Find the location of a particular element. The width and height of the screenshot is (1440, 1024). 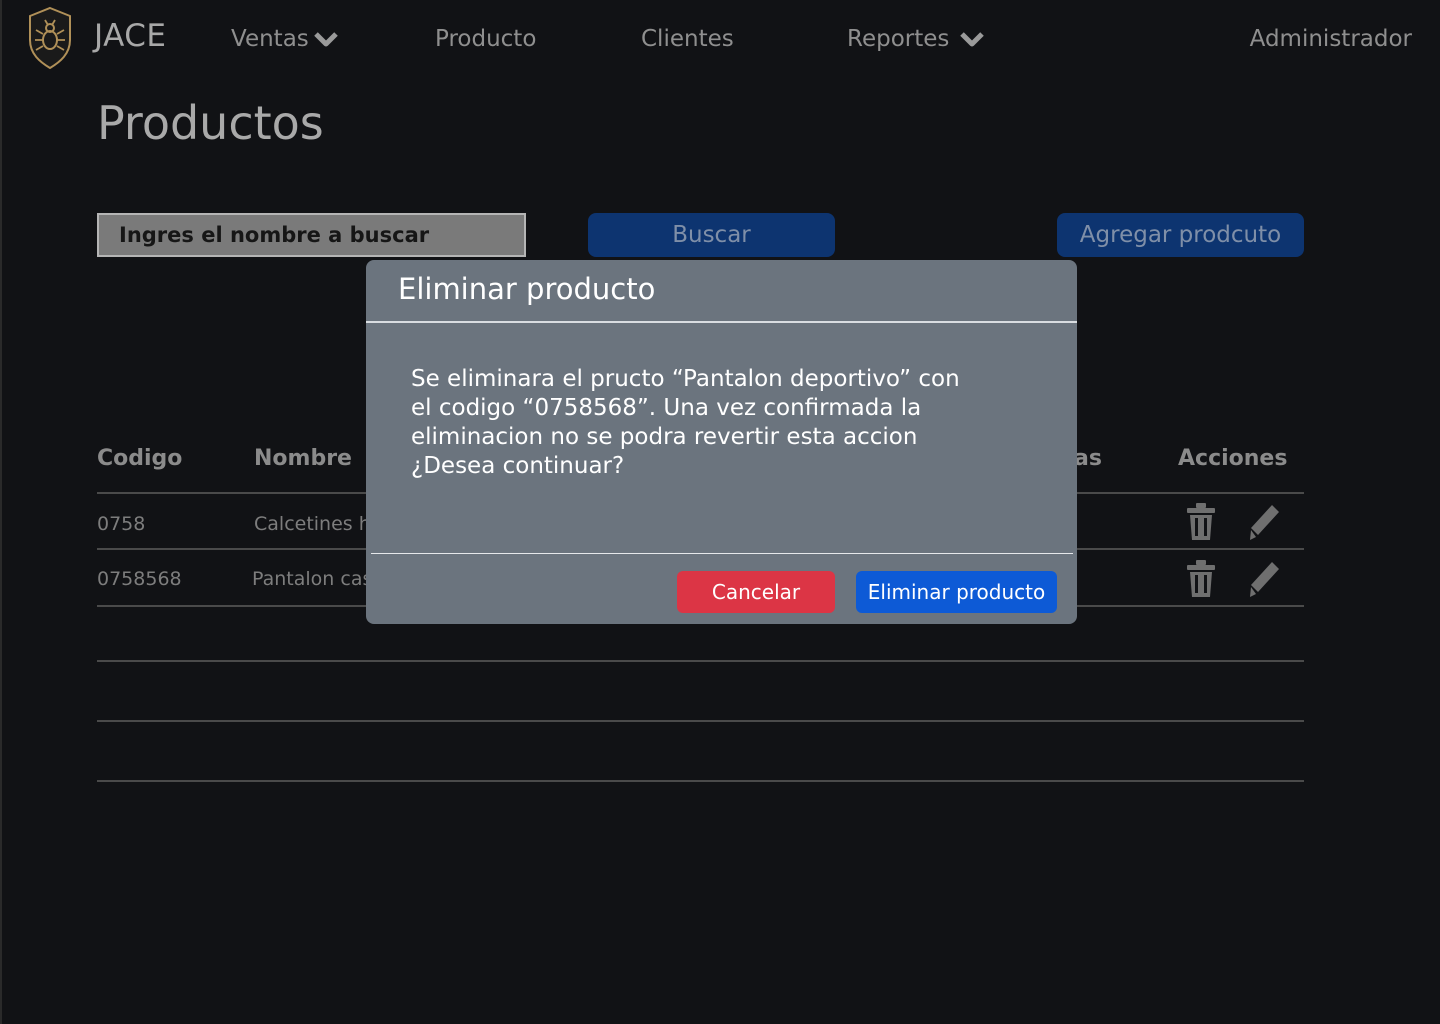

confirm-delete-button: Eliminar producto is located at coordinates (956, 592).